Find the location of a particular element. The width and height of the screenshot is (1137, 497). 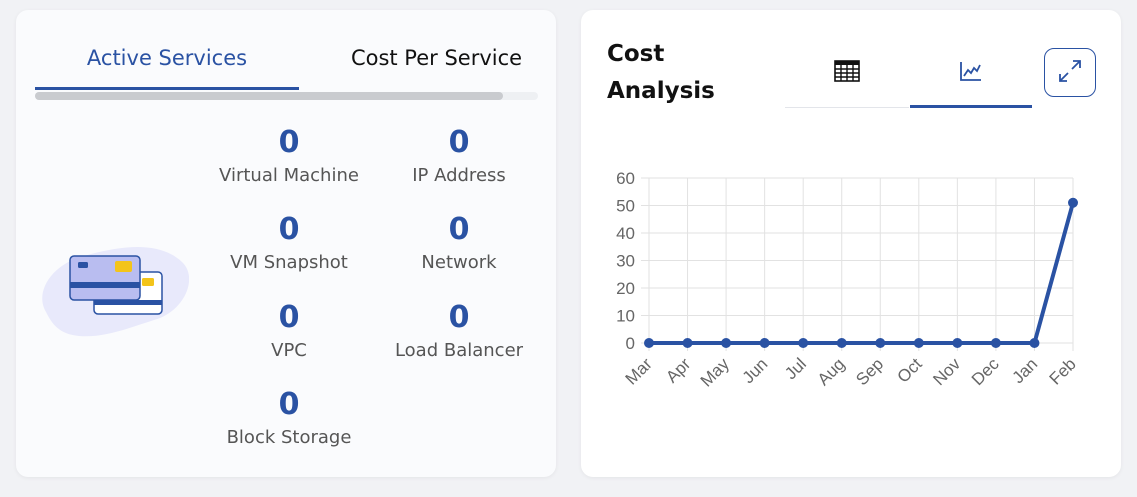

tabs-scrollbar-thumb is located at coordinates (269, 96).